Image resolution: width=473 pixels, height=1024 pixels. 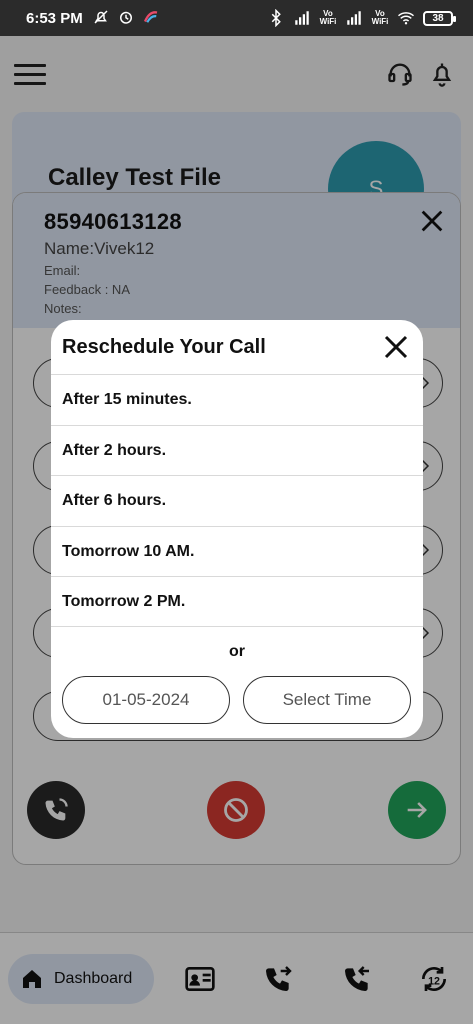 What do you see at coordinates (439, 18) in the screenshot?
I see `battery-indicator: 38` at bounding box center [439, 18].